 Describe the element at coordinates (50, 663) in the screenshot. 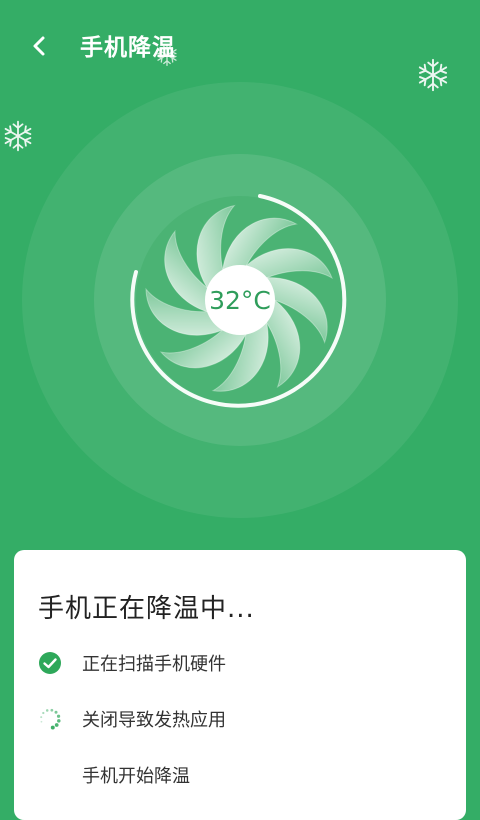

I see `check-circle-icon` at that location.